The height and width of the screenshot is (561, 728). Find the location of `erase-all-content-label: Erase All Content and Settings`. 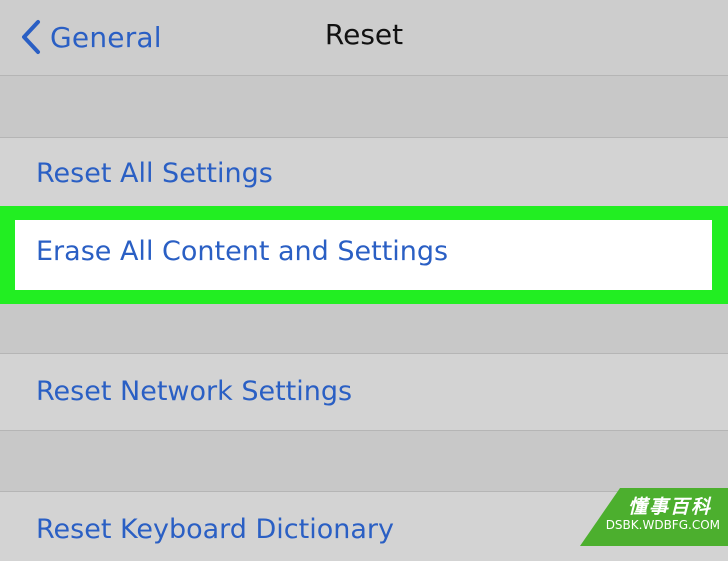

erase-all-content-label: Erase All Content and Settings is located at coordinates (242, 251).